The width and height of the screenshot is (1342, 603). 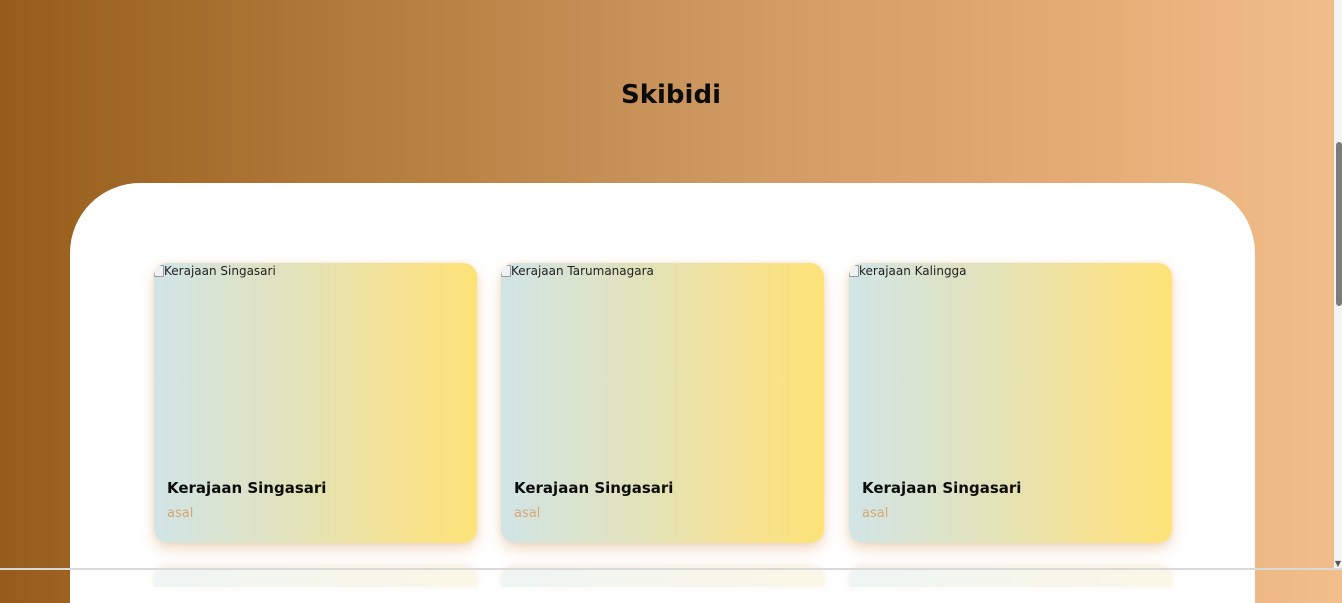 What do you see at coordinates (1339, 224) in the screenshot?
I see `scrollbar-thumb` at bounding box center [1339, 224].